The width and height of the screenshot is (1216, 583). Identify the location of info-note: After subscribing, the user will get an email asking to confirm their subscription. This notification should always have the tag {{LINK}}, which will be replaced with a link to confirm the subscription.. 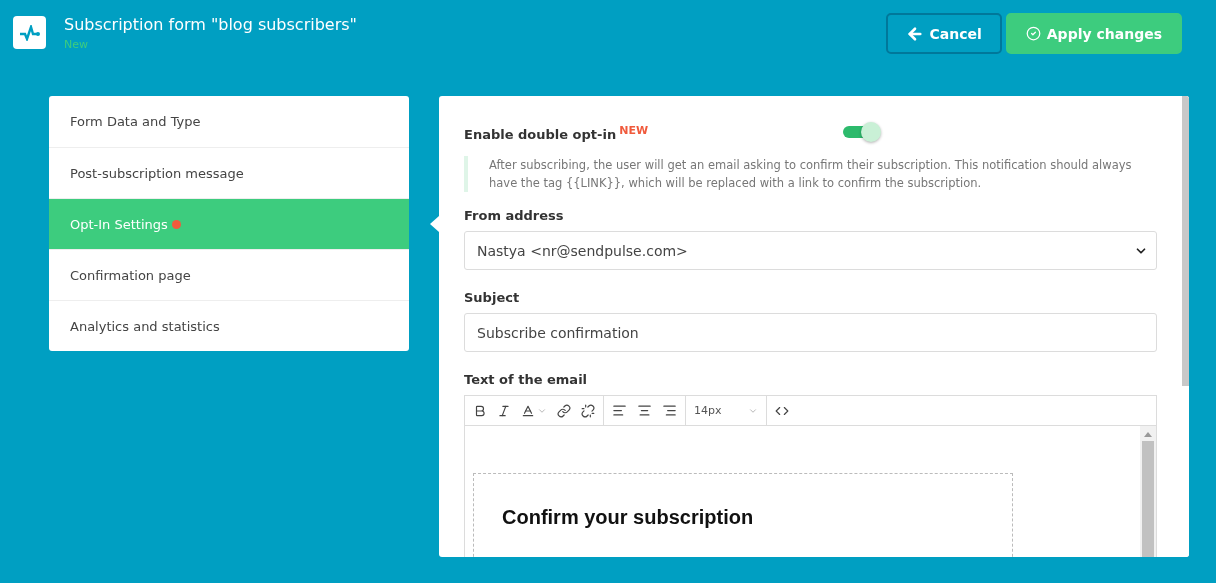
(810, 174).